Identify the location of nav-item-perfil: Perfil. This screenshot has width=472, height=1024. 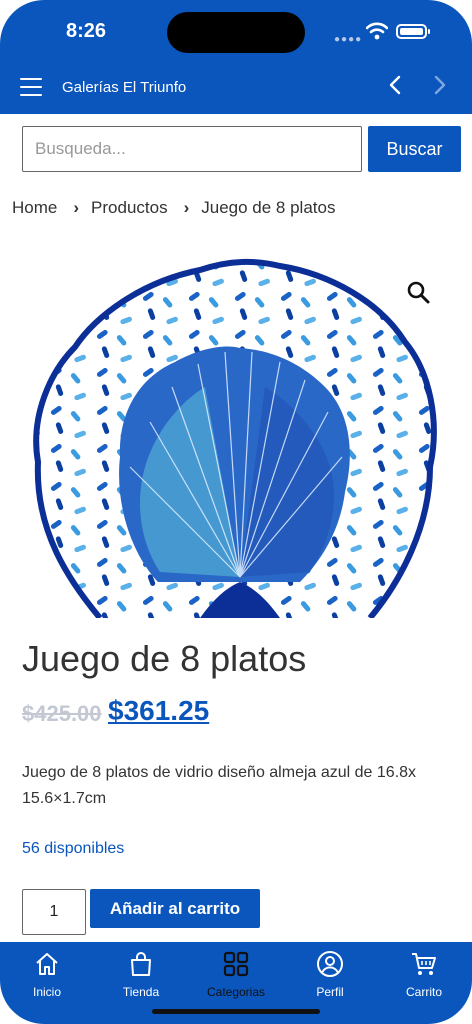
(330, 974).